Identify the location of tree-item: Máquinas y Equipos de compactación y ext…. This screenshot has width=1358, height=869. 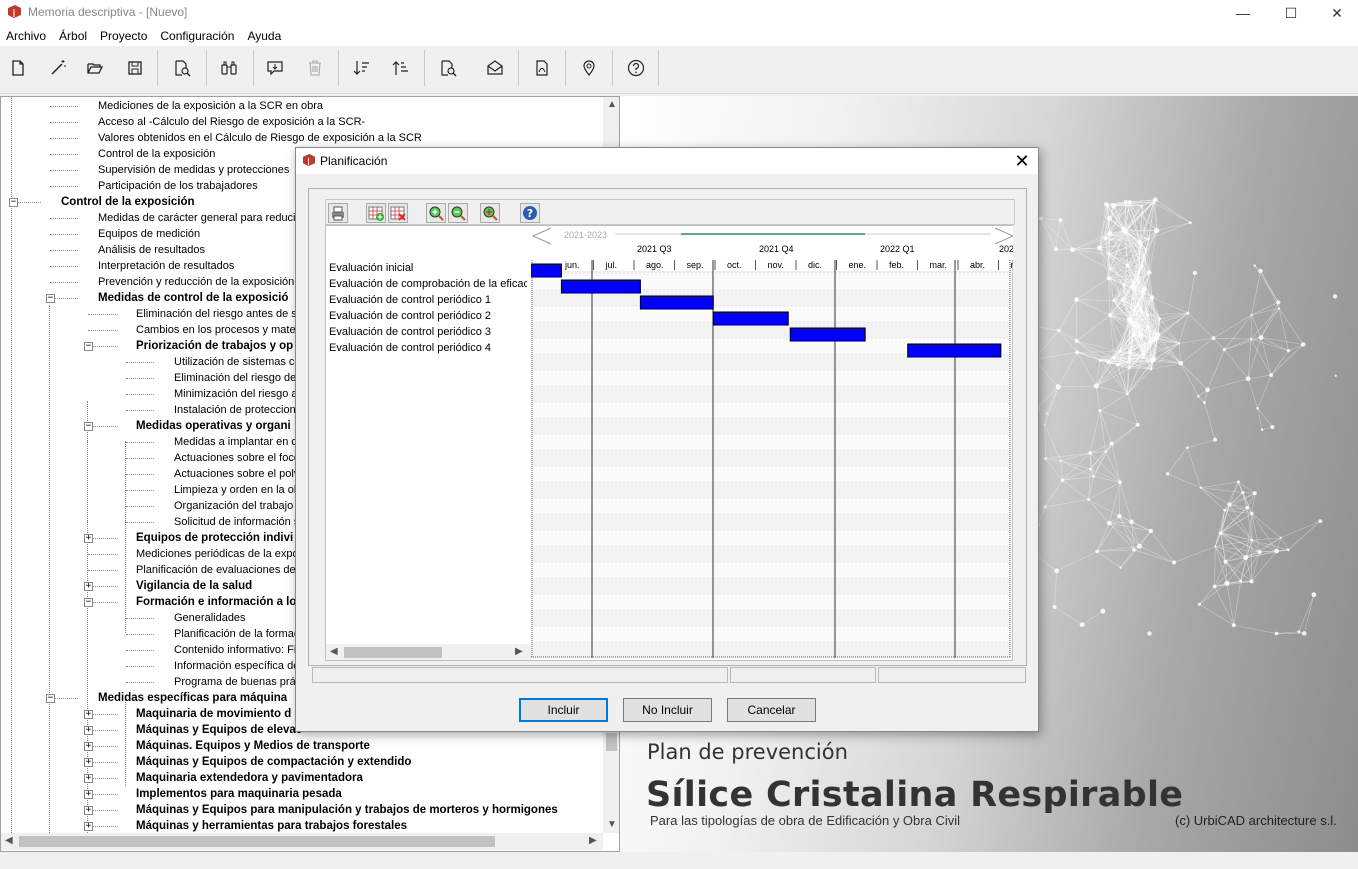
(273, 762).